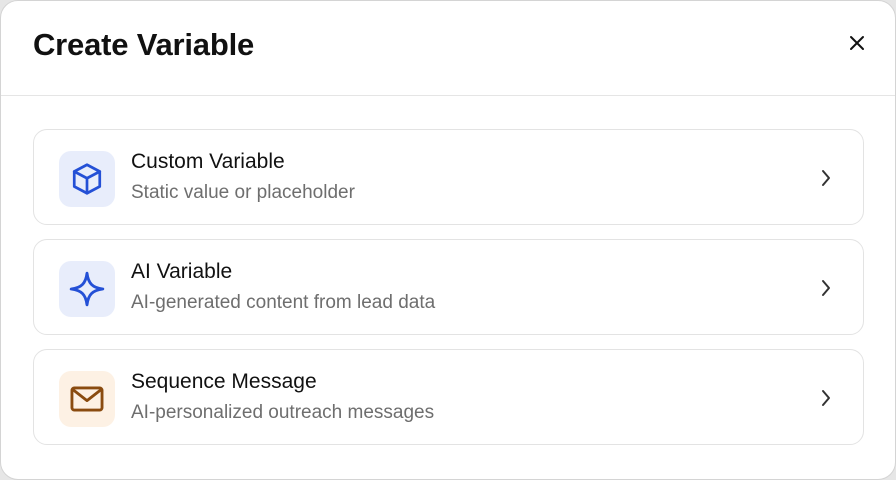 This screenshot has height=480, width=896. Describe the element at coordinates (144, 44) in the screenshot. I see `dialog-title: Create Variable` at that location.